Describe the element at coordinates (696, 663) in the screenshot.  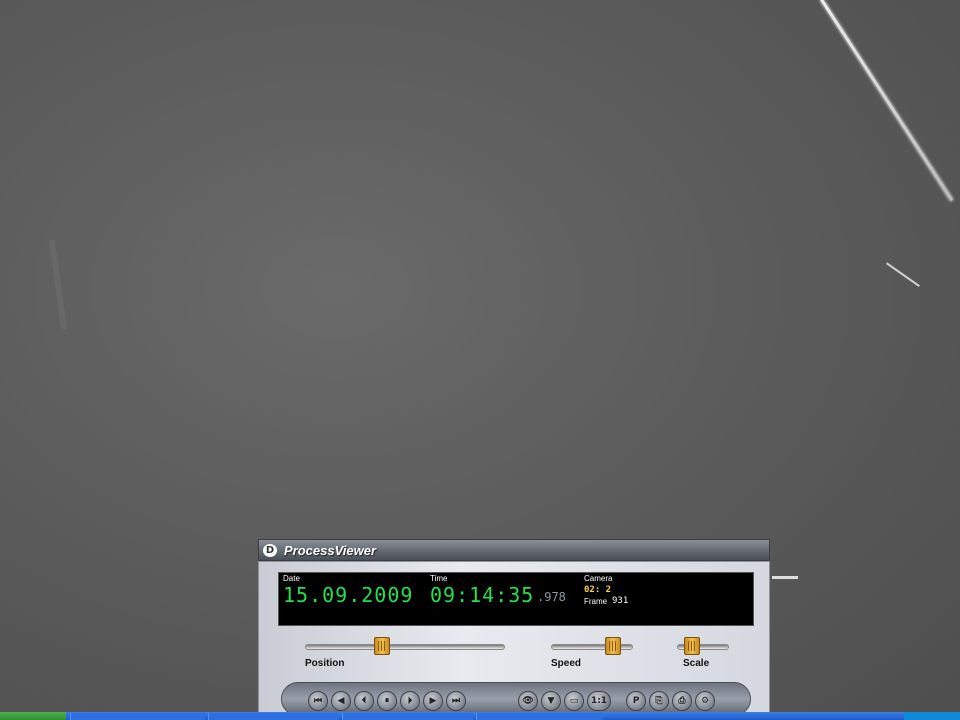
I see `scale-label: Scale` at that location.